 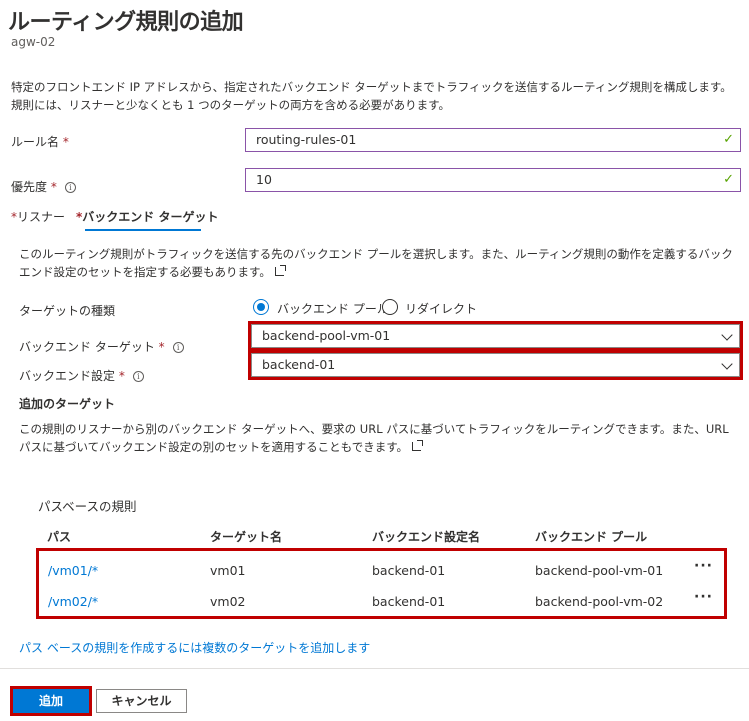 I want to click on footer-divider, so click(x=374, y=668).